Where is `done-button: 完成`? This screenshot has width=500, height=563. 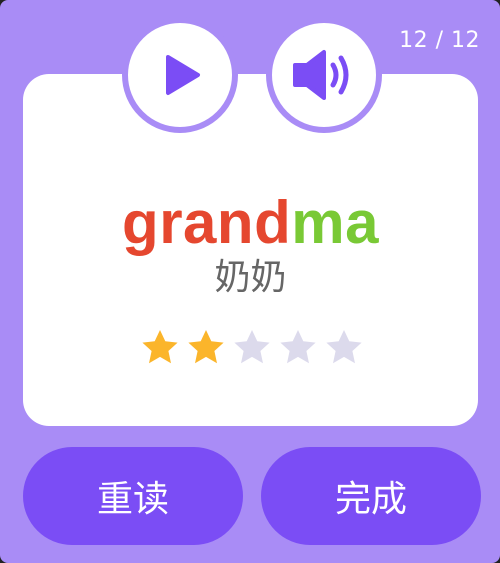 done-button: 完成 is located at coordinates (371, 496).